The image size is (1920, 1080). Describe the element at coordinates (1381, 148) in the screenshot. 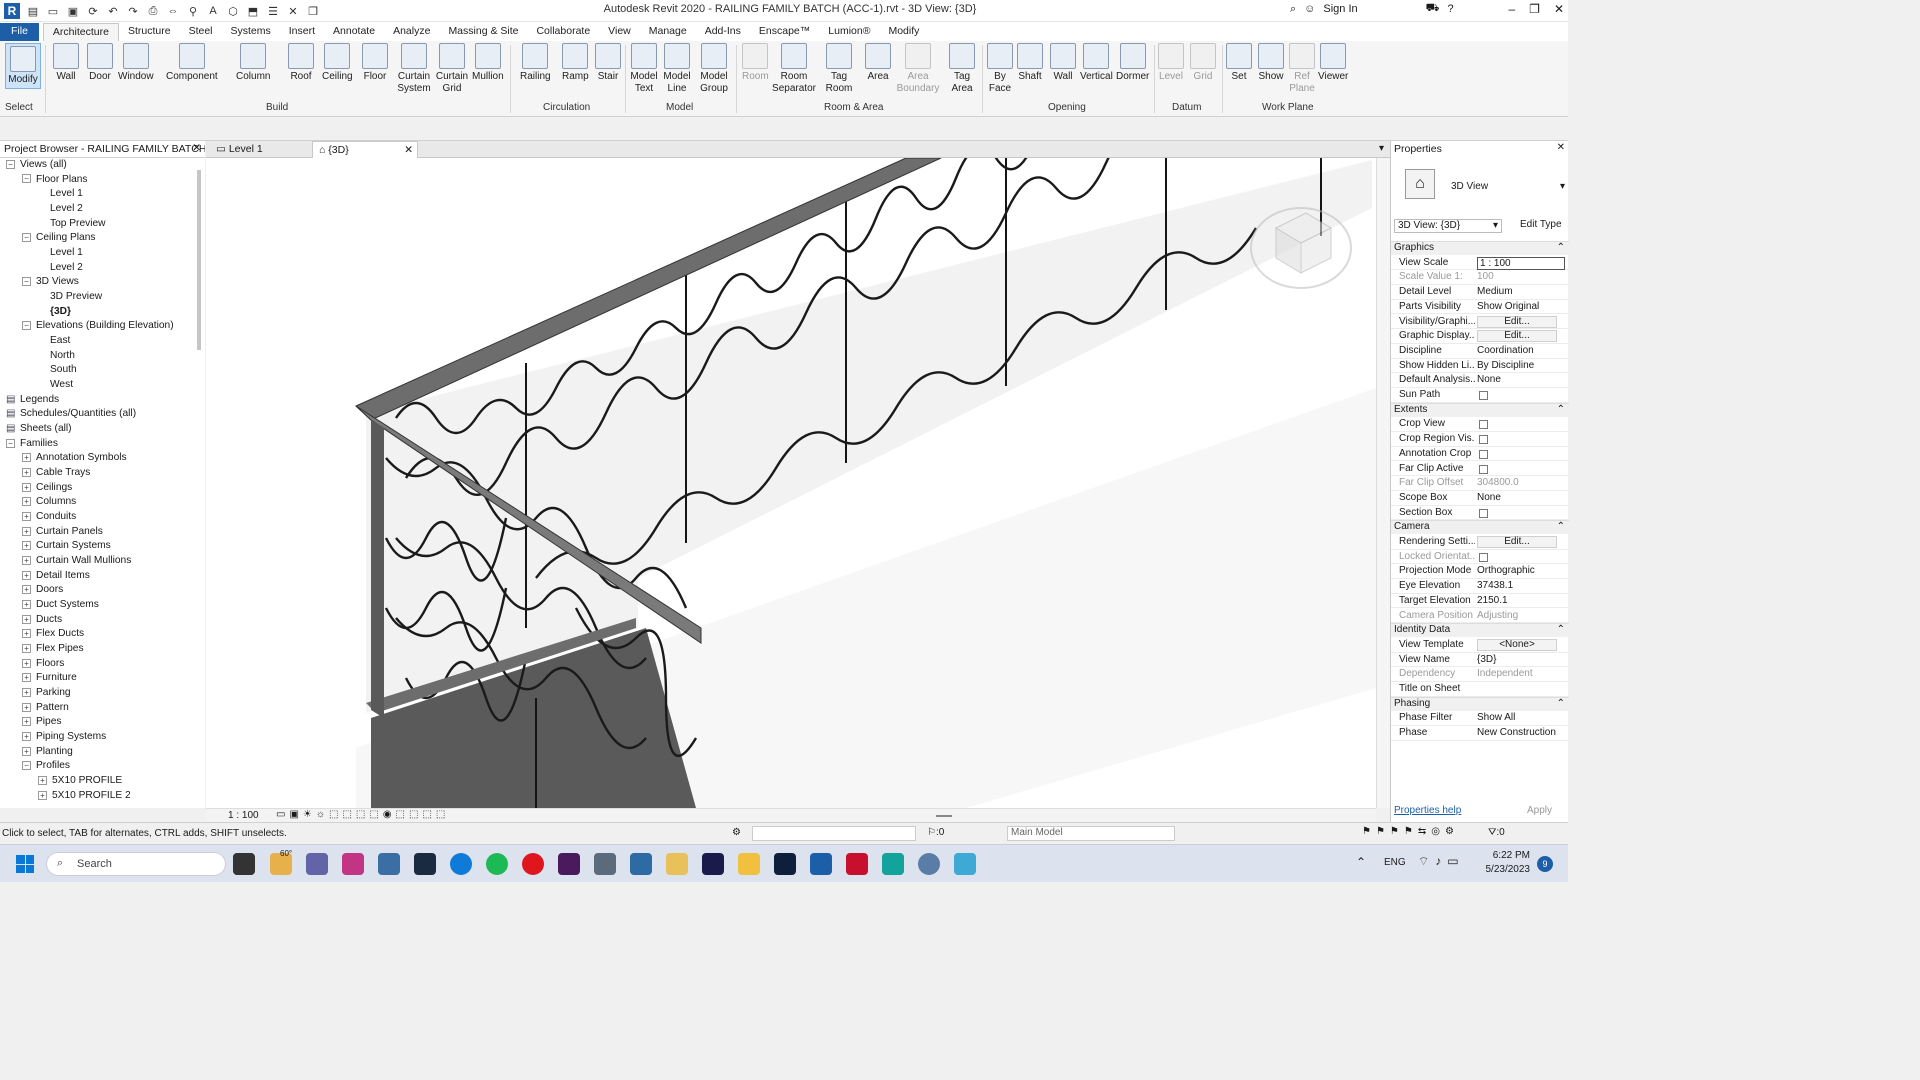

I see `tab-menu-icon: ▾` at that location.